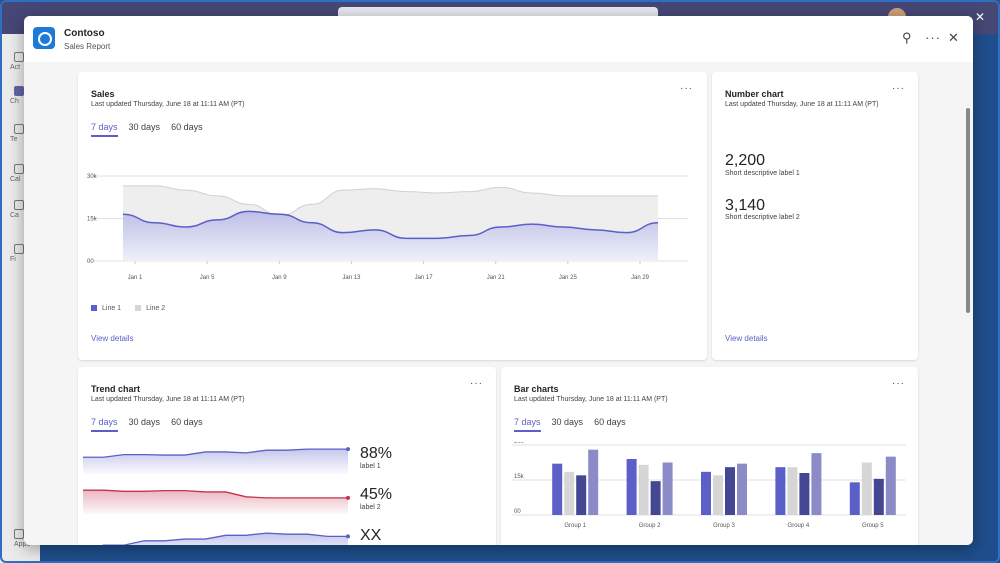 The image size is (1000, 563). I want to click on legend-label-line-2: Line 2, so click(156, 308).